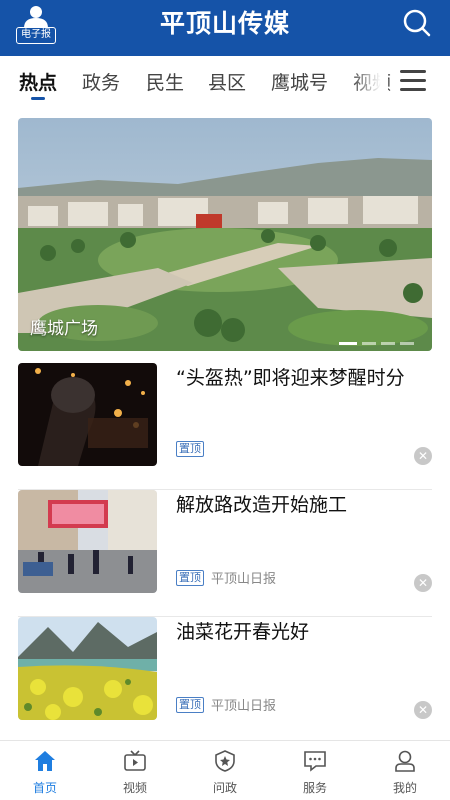 This screenshot has height=800, width=450. I want to click on nav-label: 我的, so click(404, 788).